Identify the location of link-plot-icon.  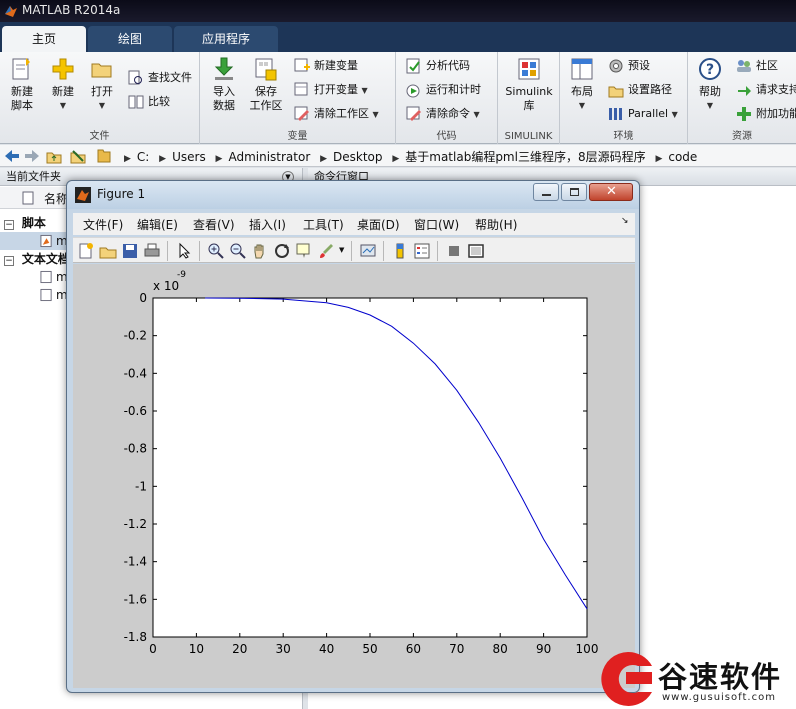
(368, 251).